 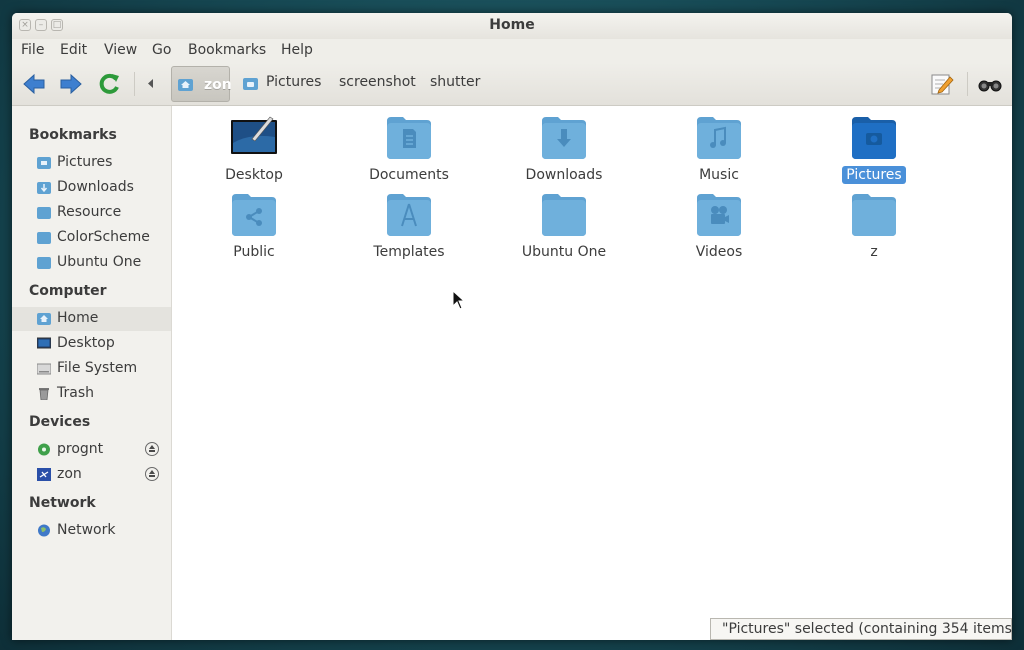 What do you see at coordinates (86, 530) in the screenshot?
I see `sidebar-item-label: Network` at bounding box center [86, 530].